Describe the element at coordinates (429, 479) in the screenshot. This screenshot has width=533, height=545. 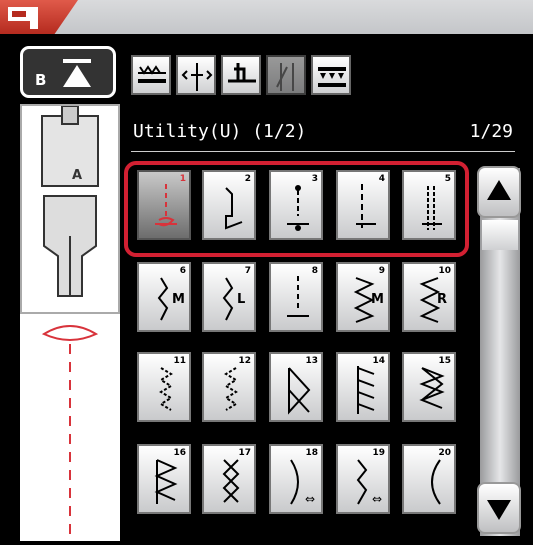
I see `stitch-20-button: 20` at that location.